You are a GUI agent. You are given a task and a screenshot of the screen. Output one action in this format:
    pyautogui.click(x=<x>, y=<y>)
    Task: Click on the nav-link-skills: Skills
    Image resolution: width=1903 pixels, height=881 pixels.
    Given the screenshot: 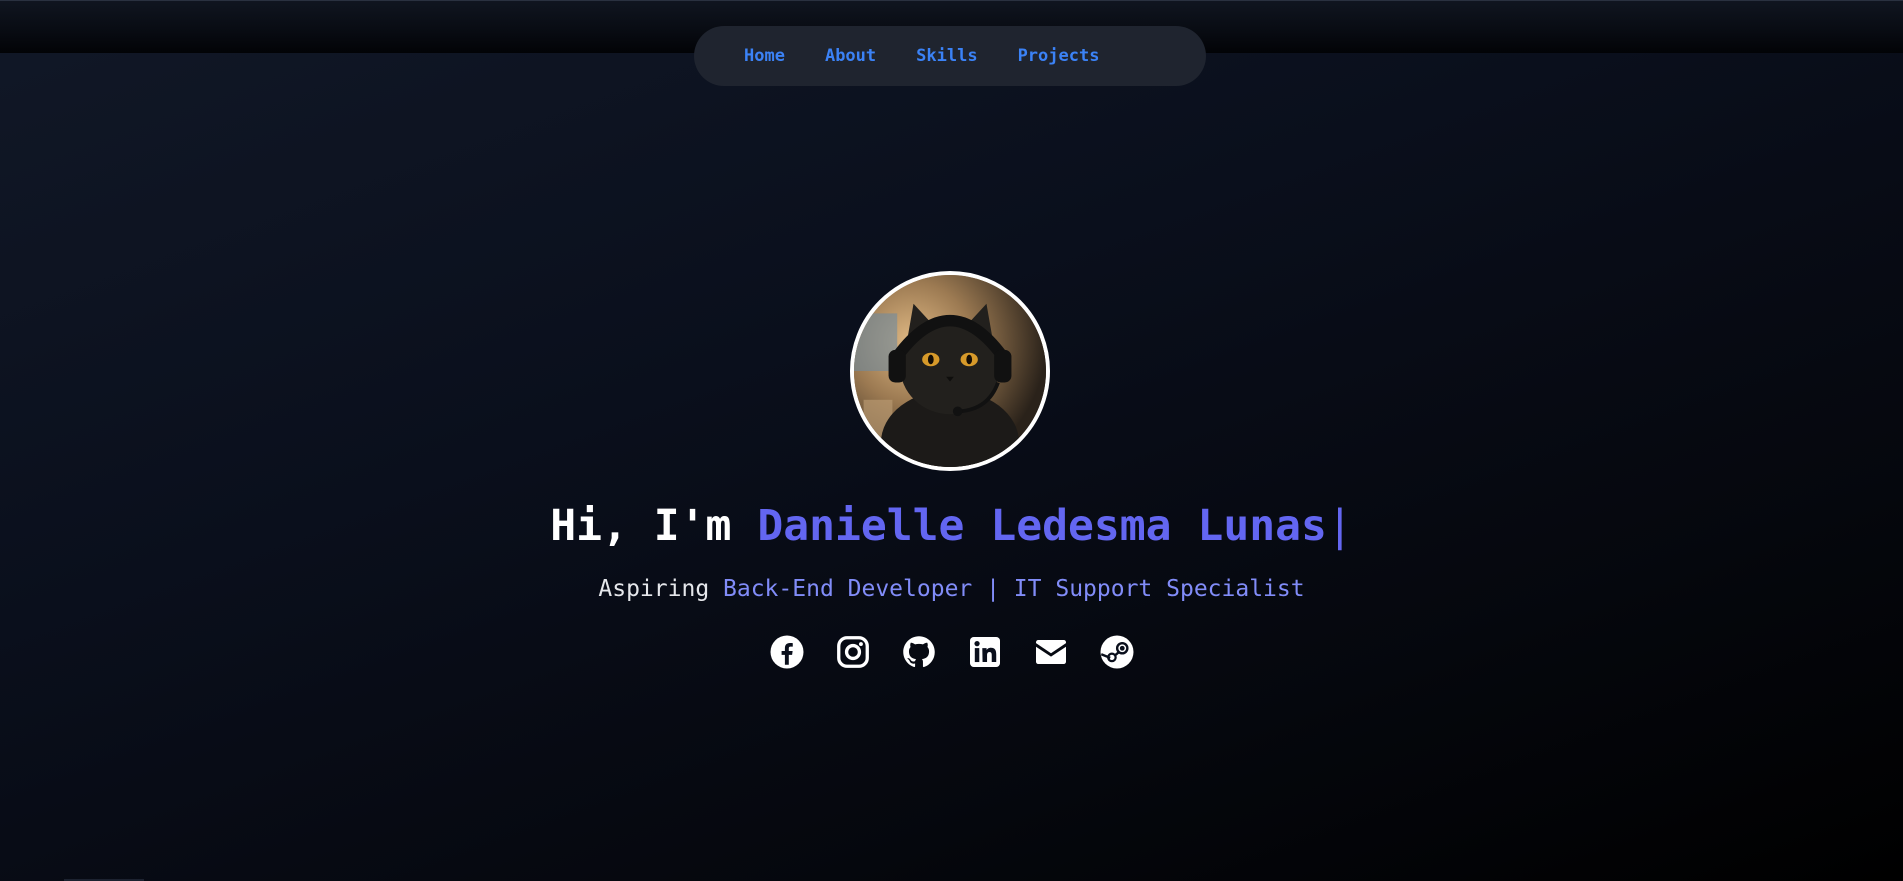 What is the action you would take?
    pyautogui.click(x=946, y=56)
    